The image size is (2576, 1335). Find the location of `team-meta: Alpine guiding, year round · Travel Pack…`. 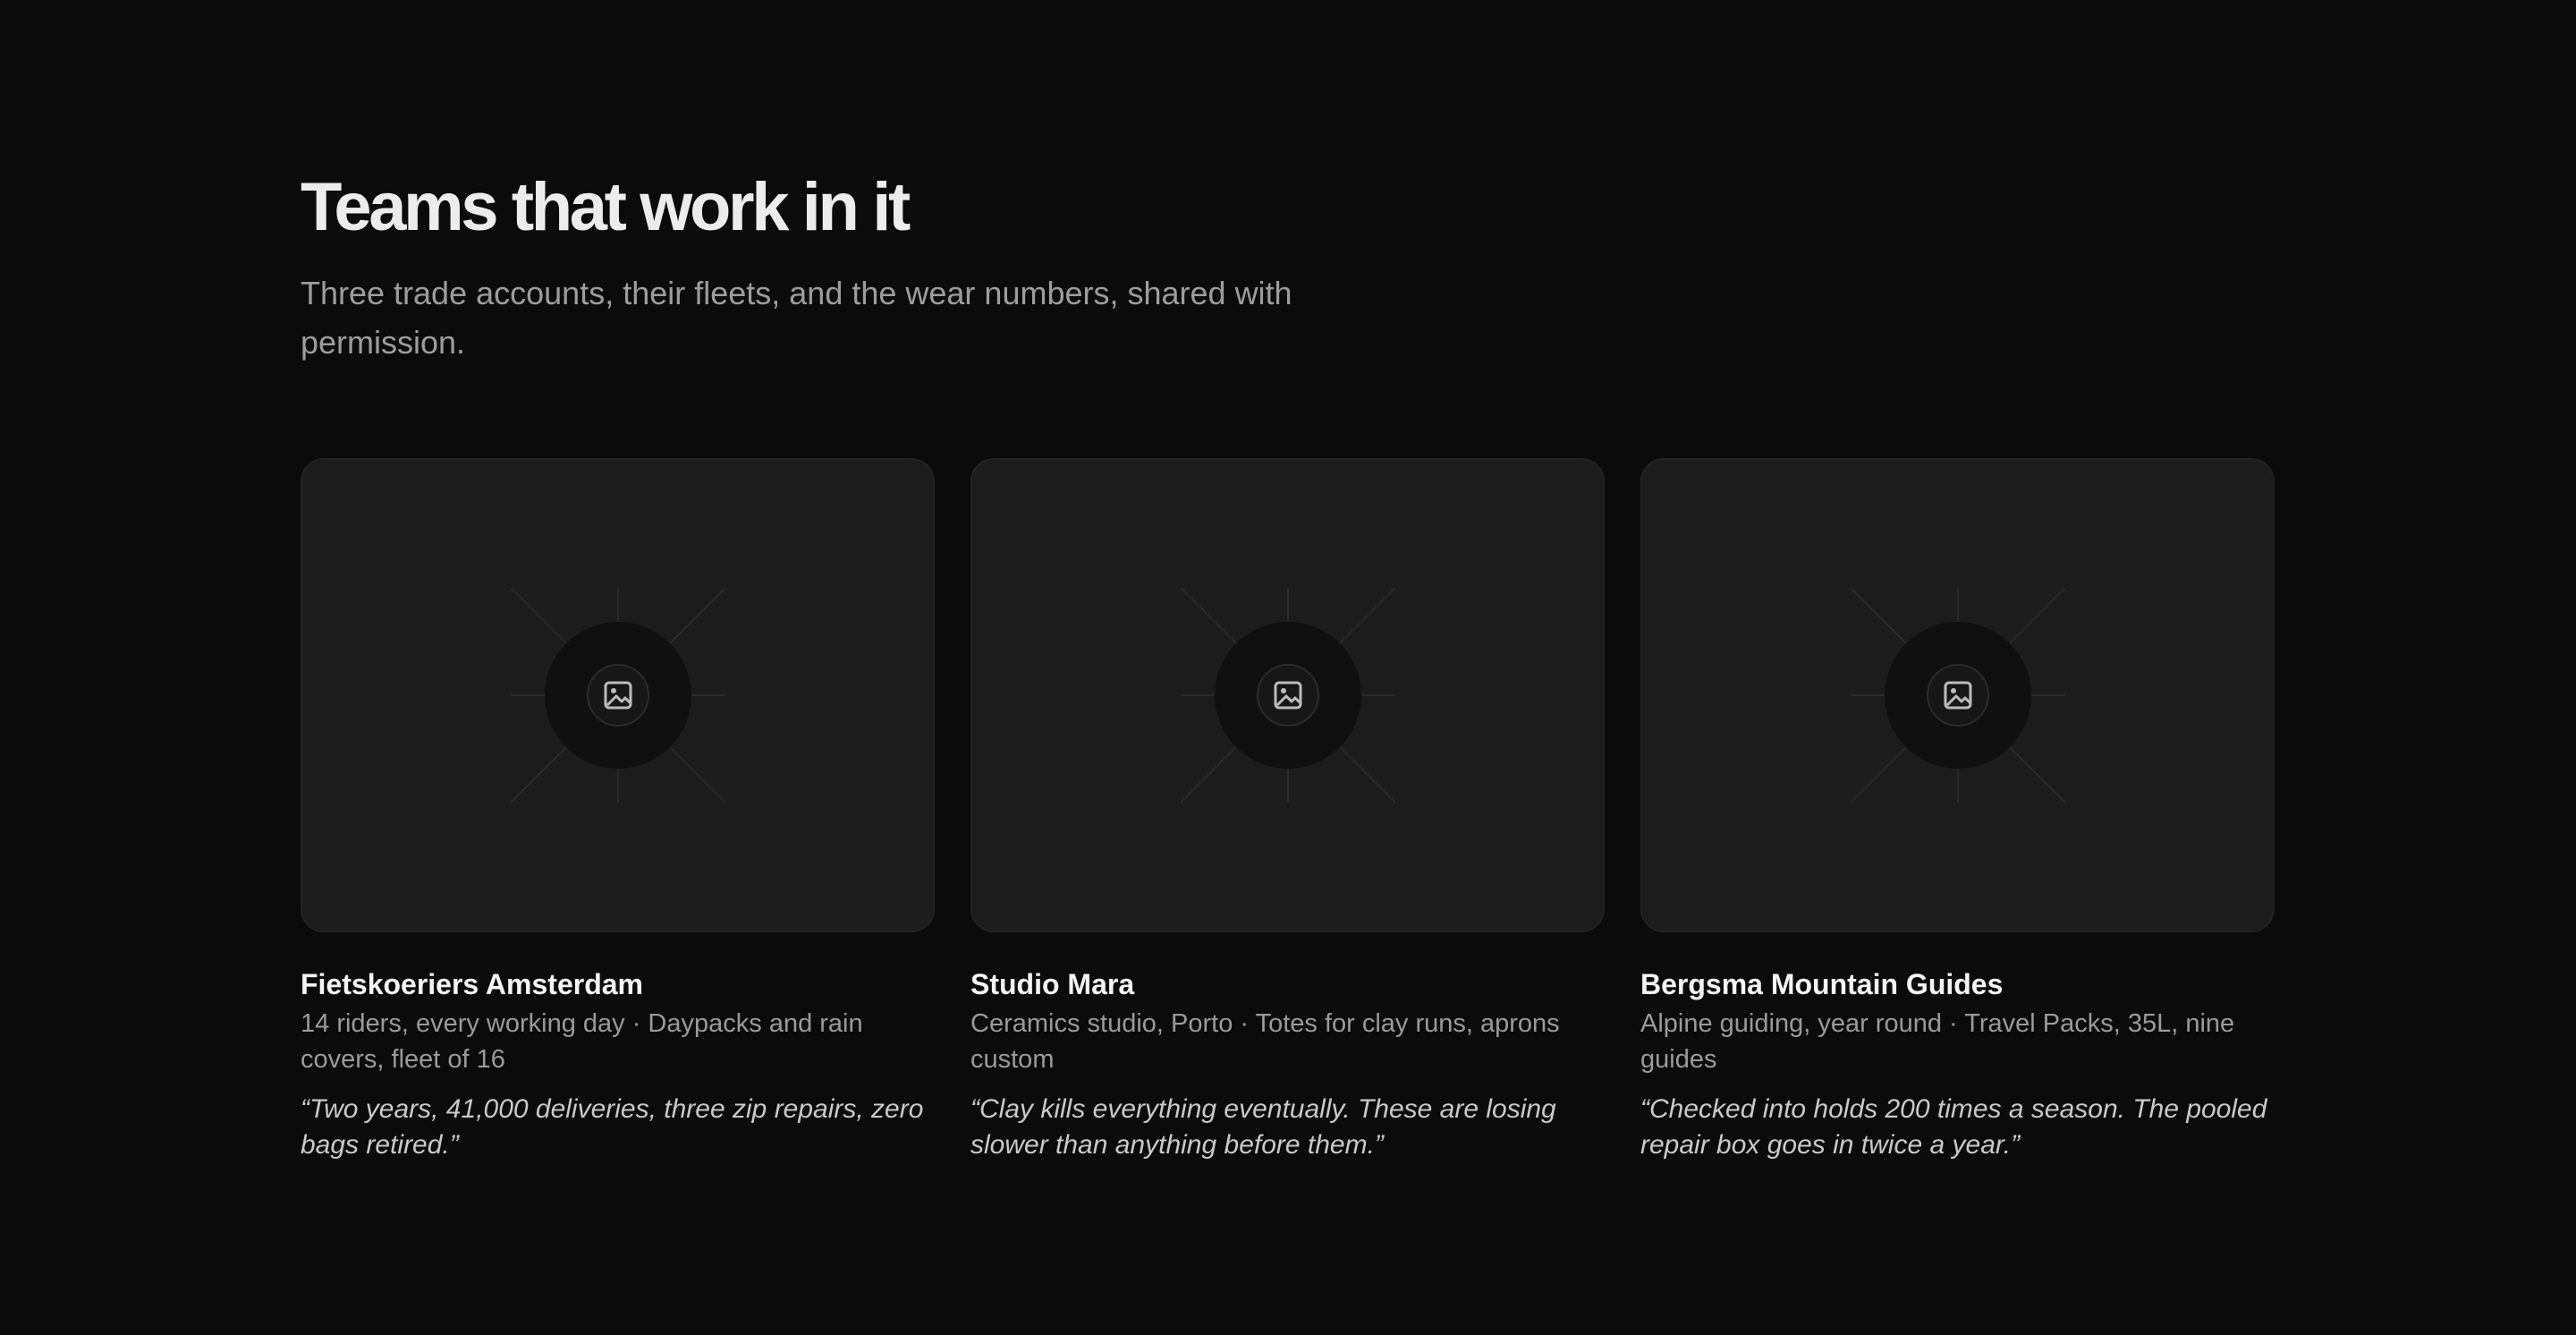

team-meta: Alpine guiding, year round · Travel Pack… is located at coordinates (1937, 1041).